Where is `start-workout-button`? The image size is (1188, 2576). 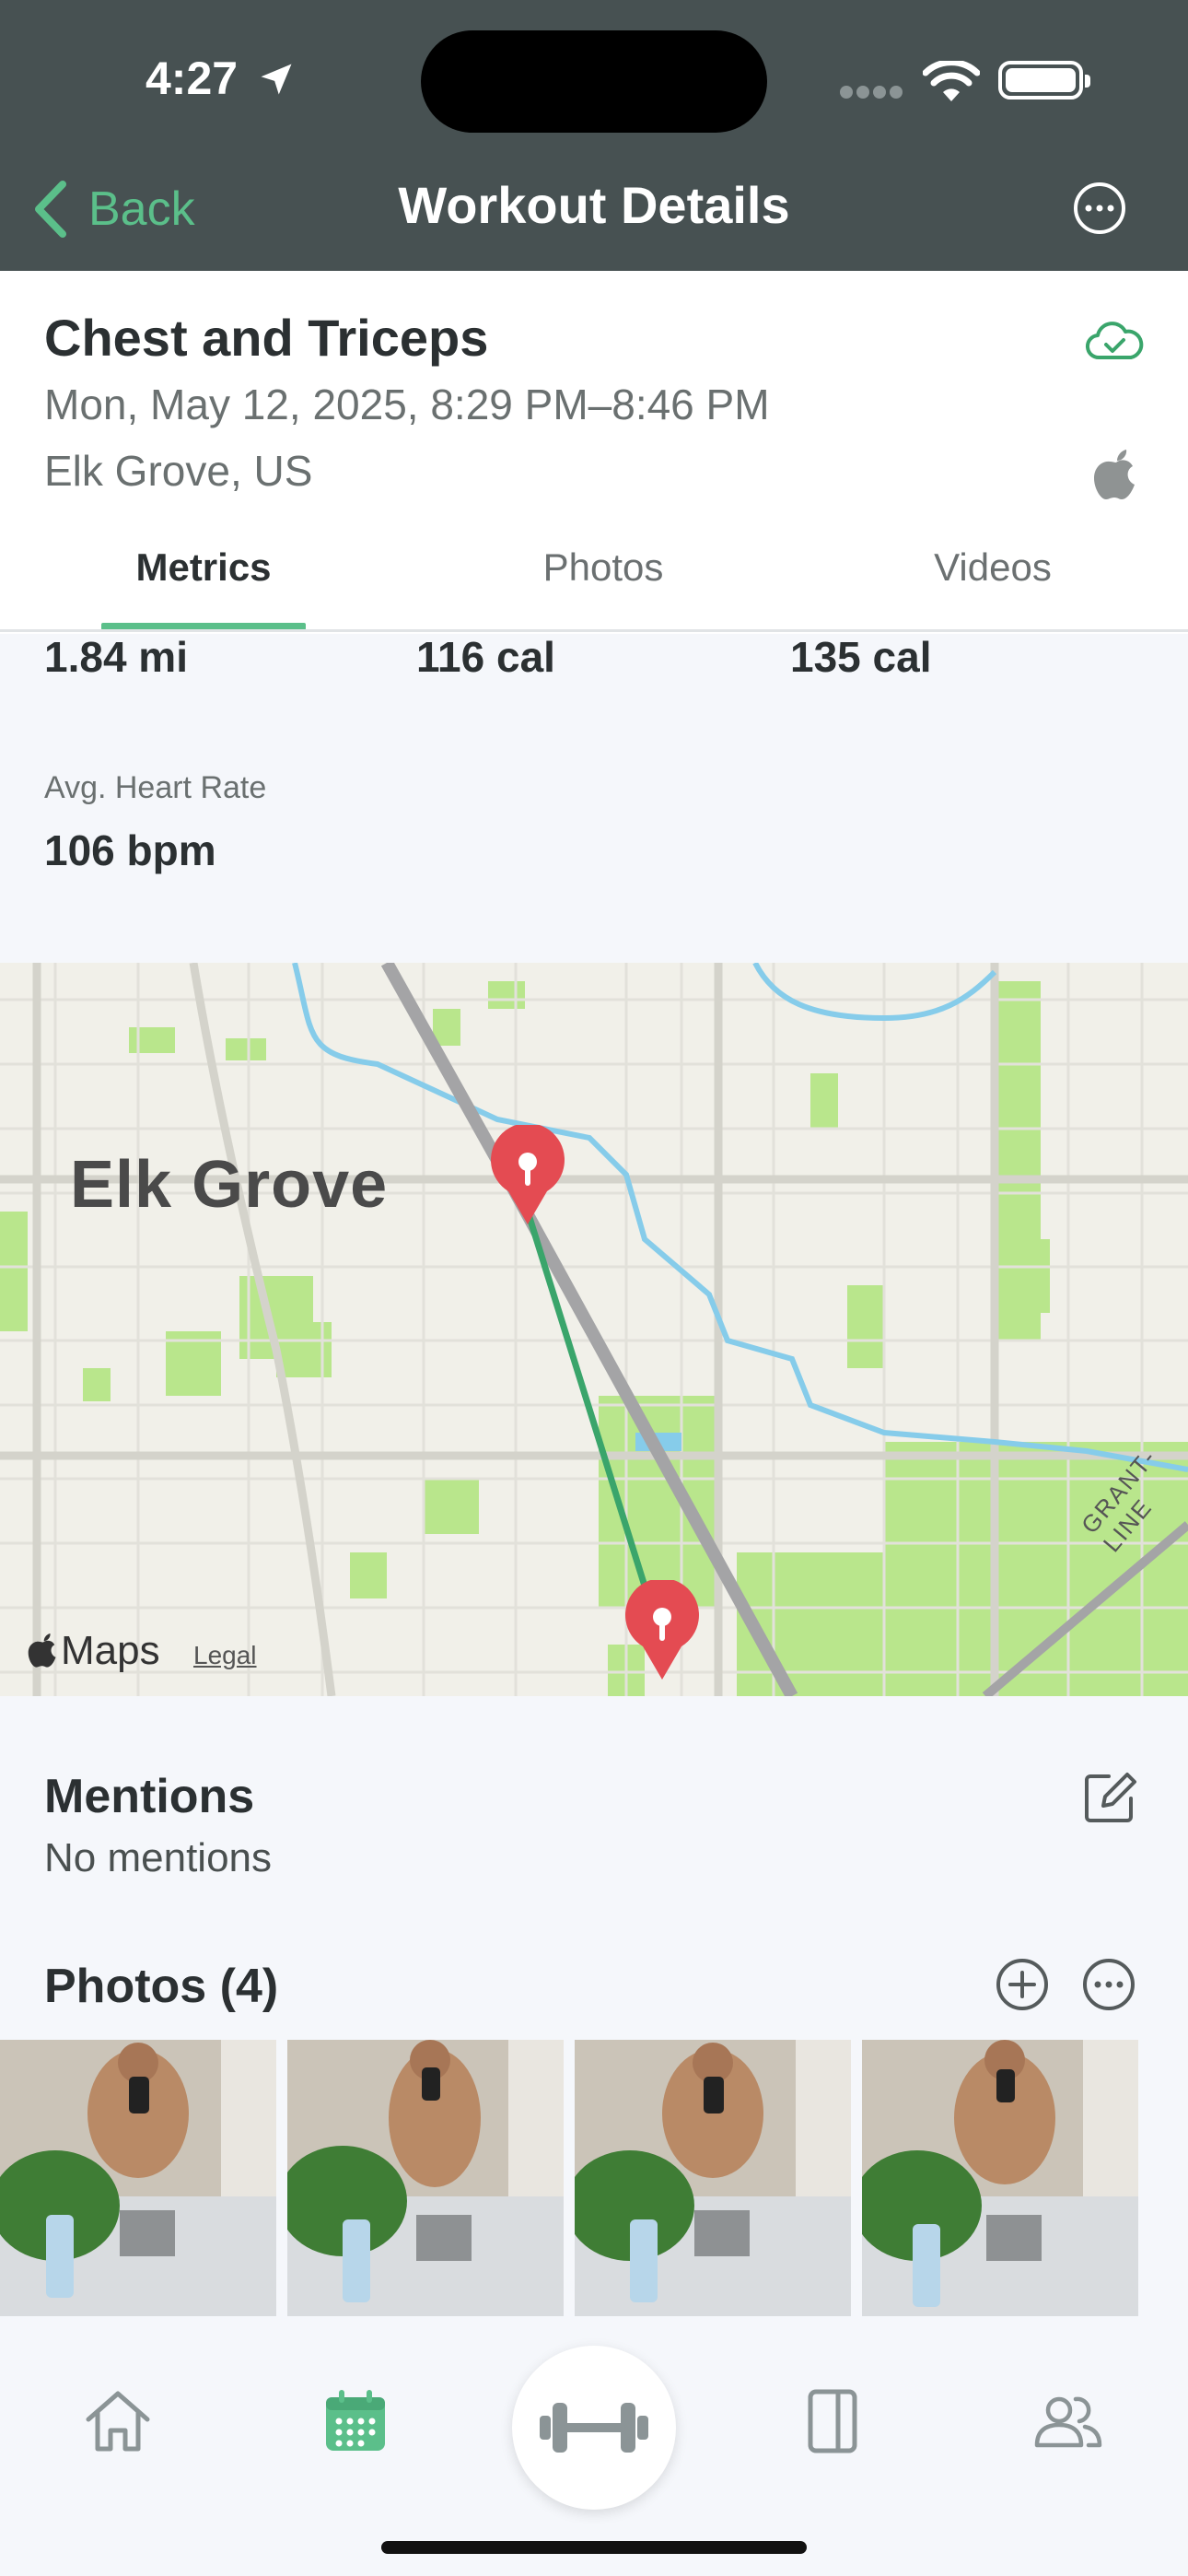
start-workout-button is located at coordinates (594, 2428).